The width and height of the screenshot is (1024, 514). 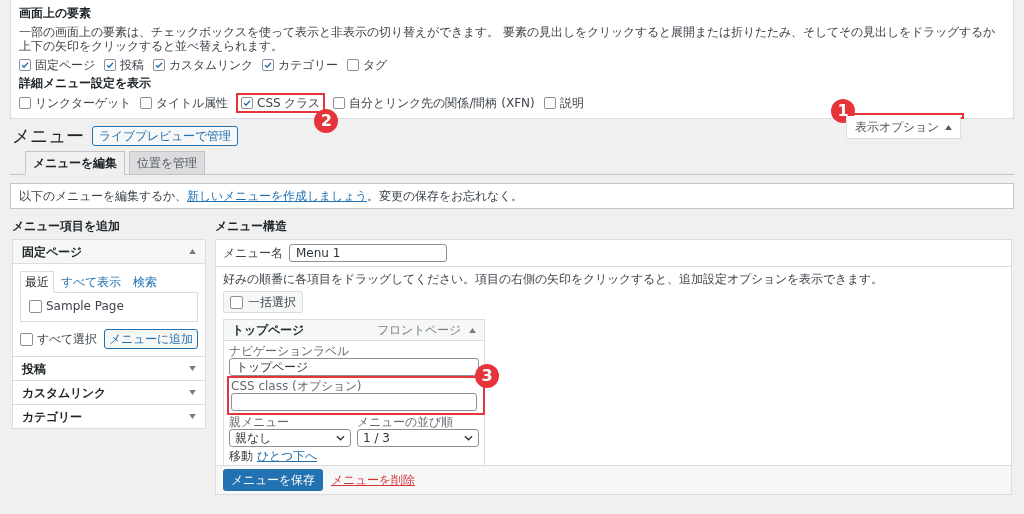 What do you see at coordinates (52, 251) in the screenshot?
I see `section-title: 固定ページ` at bounding box center [52, 251].